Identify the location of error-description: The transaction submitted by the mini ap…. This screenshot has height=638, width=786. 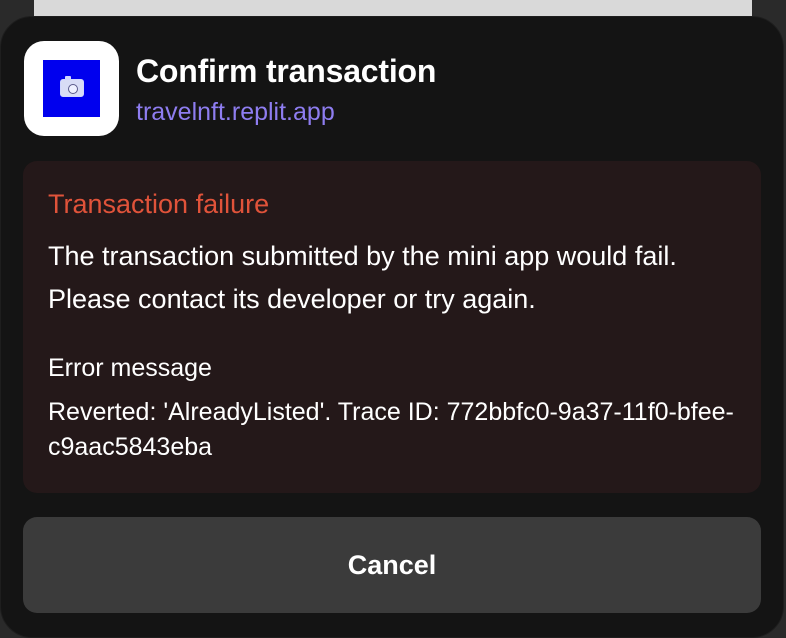
(362, 277).